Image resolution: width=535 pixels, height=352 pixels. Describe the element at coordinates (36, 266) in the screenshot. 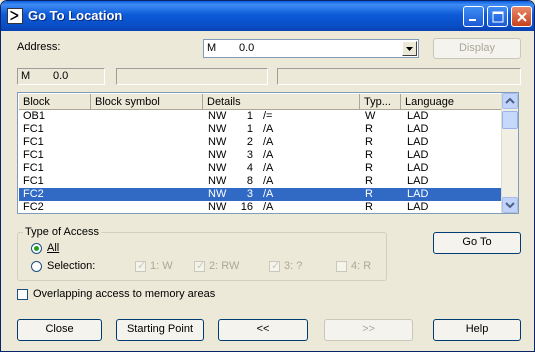

I see `selection-radio` at that location.